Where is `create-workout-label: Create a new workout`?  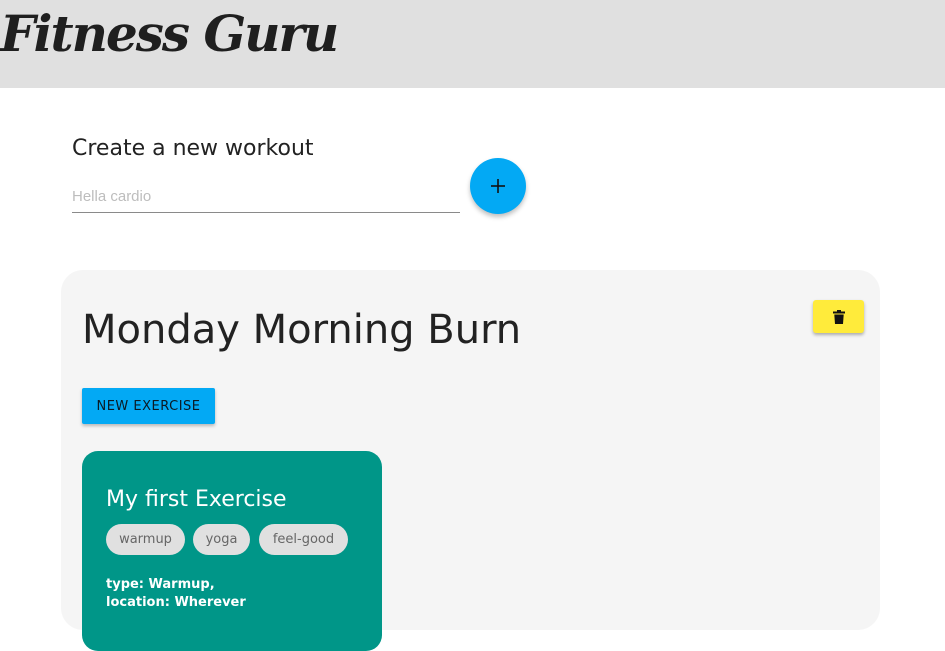 create-workout-label: Create a new workout is located at coordinates (193, 148).